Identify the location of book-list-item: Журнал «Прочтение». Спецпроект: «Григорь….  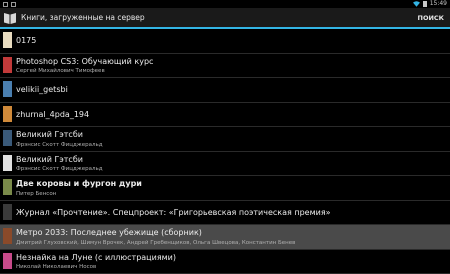
(225, 213).